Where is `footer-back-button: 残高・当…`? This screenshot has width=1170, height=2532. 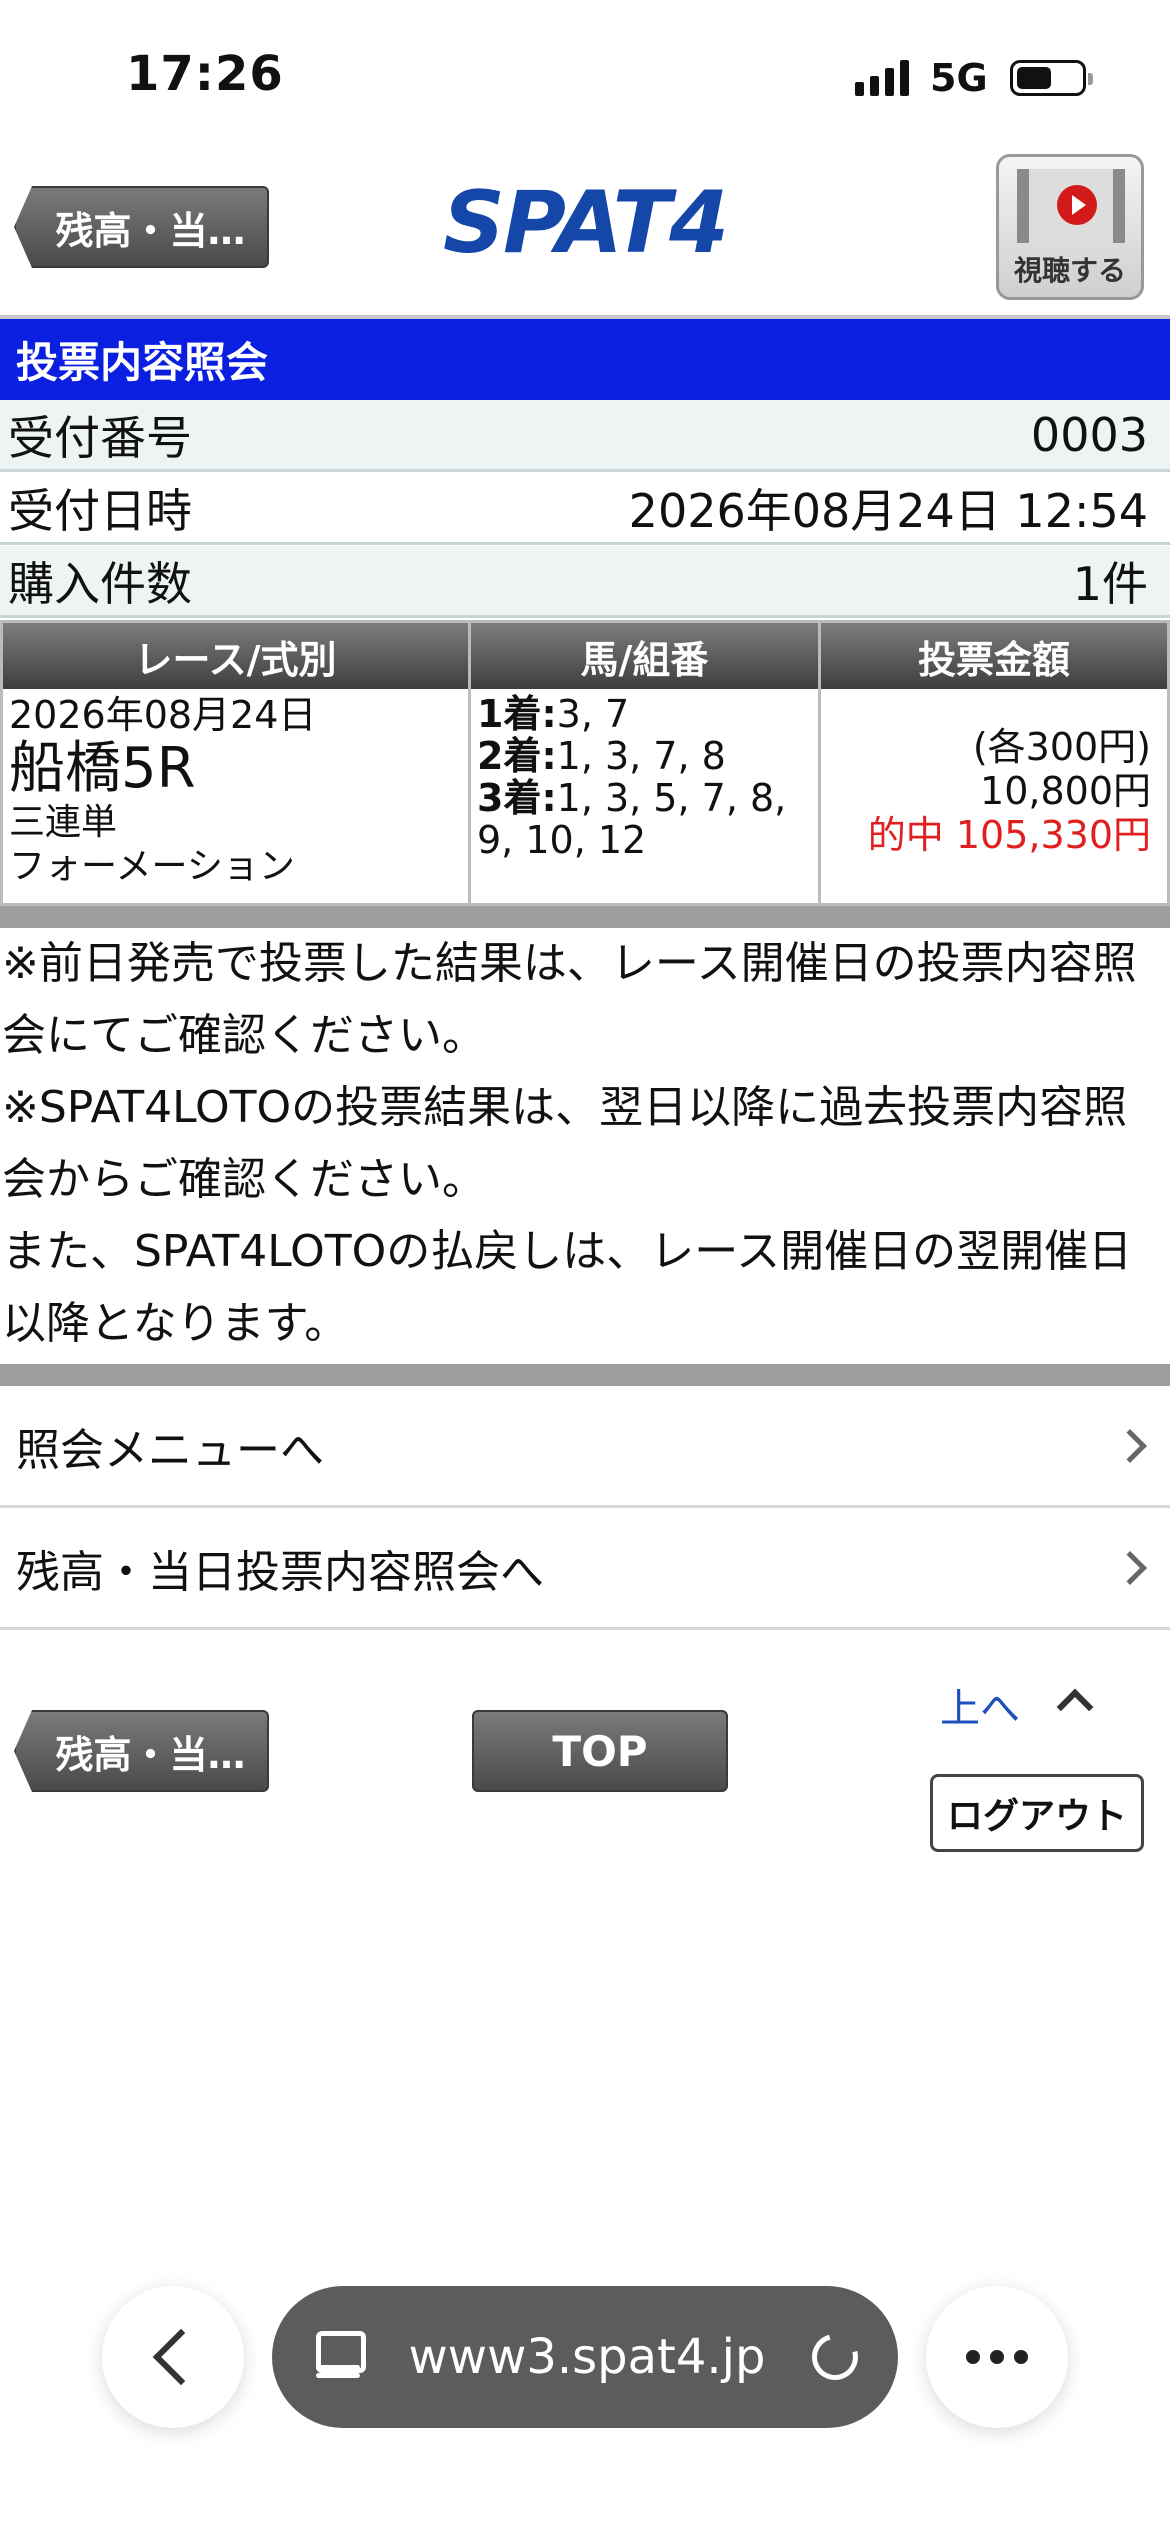
footer-back-button: 残高・当… is located at coordinates (141, 1751).